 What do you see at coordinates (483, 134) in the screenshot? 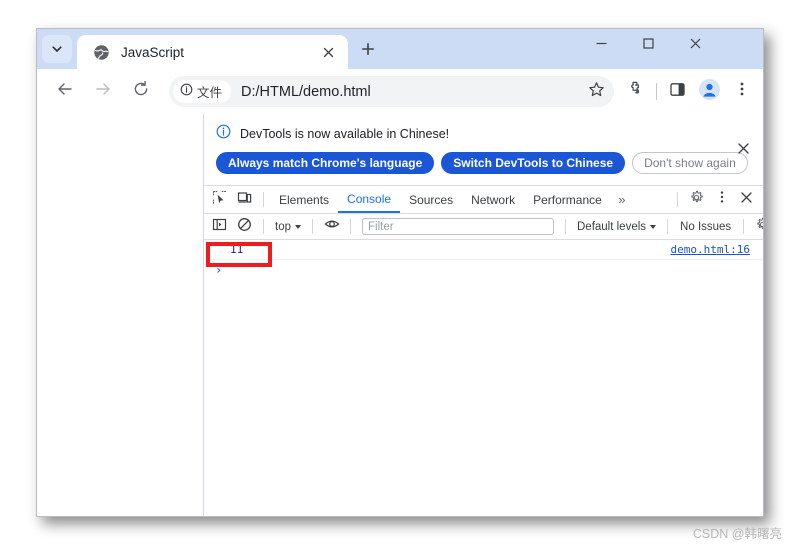
I see `notification-message-row: DevTools is now available in Chinese!` at bounding box center [483, 134].